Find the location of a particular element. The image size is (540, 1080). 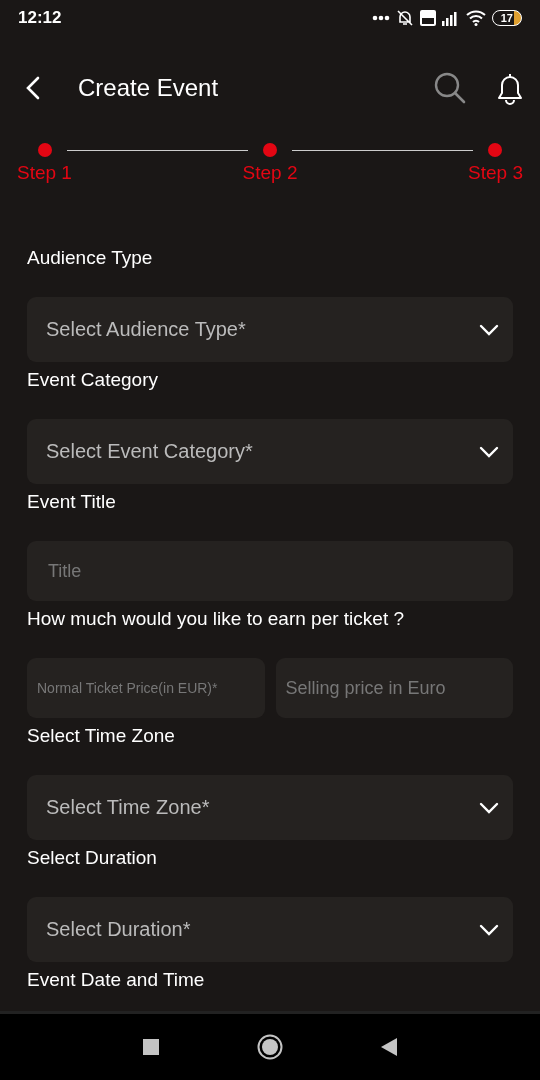

network-badge-icon is located at coordinates (427, 18).